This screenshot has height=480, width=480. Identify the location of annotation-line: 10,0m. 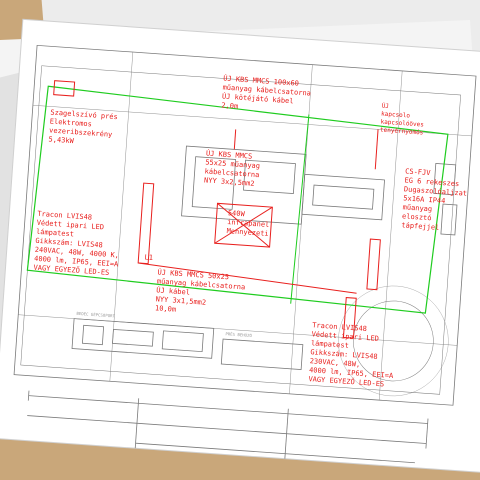
(166, 308).